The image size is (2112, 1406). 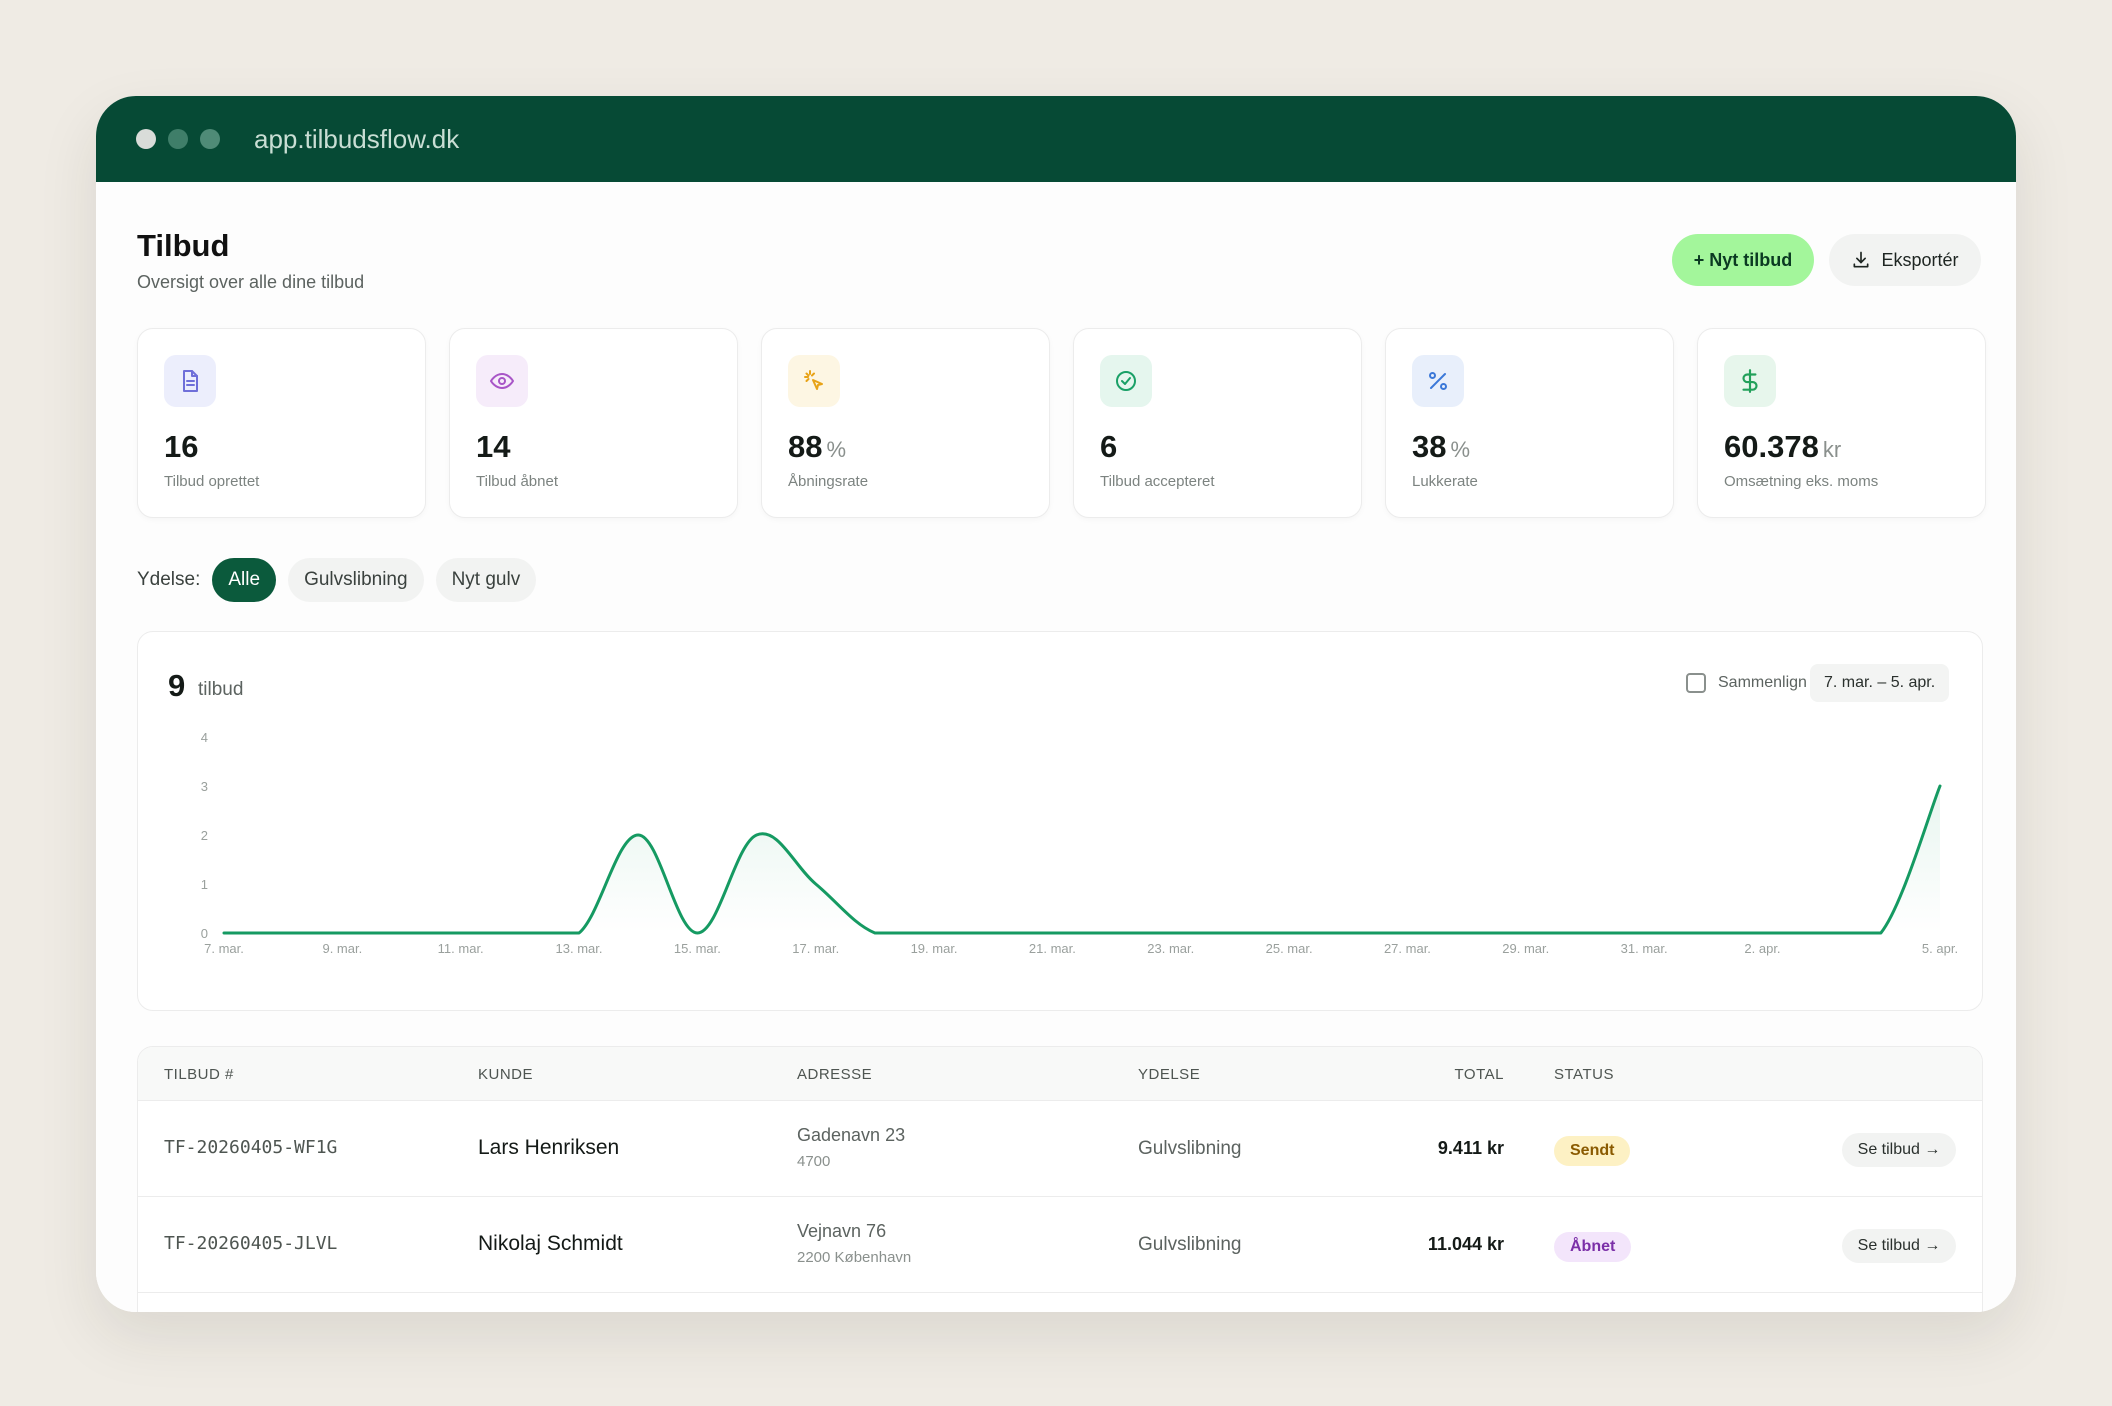 I want to click on stat-label: Tilbud accepteret, so click(x=1157, y=481).